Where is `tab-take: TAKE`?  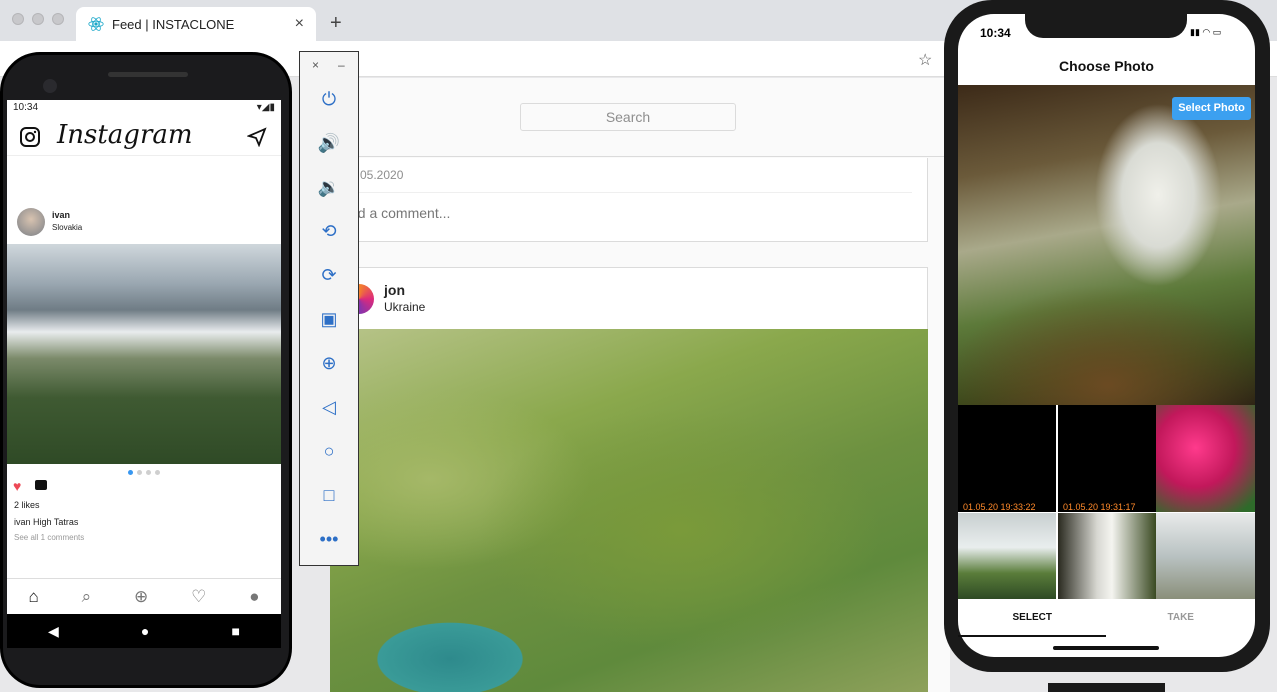
tab-take: TAKE is located at coordinates (1181, 618).